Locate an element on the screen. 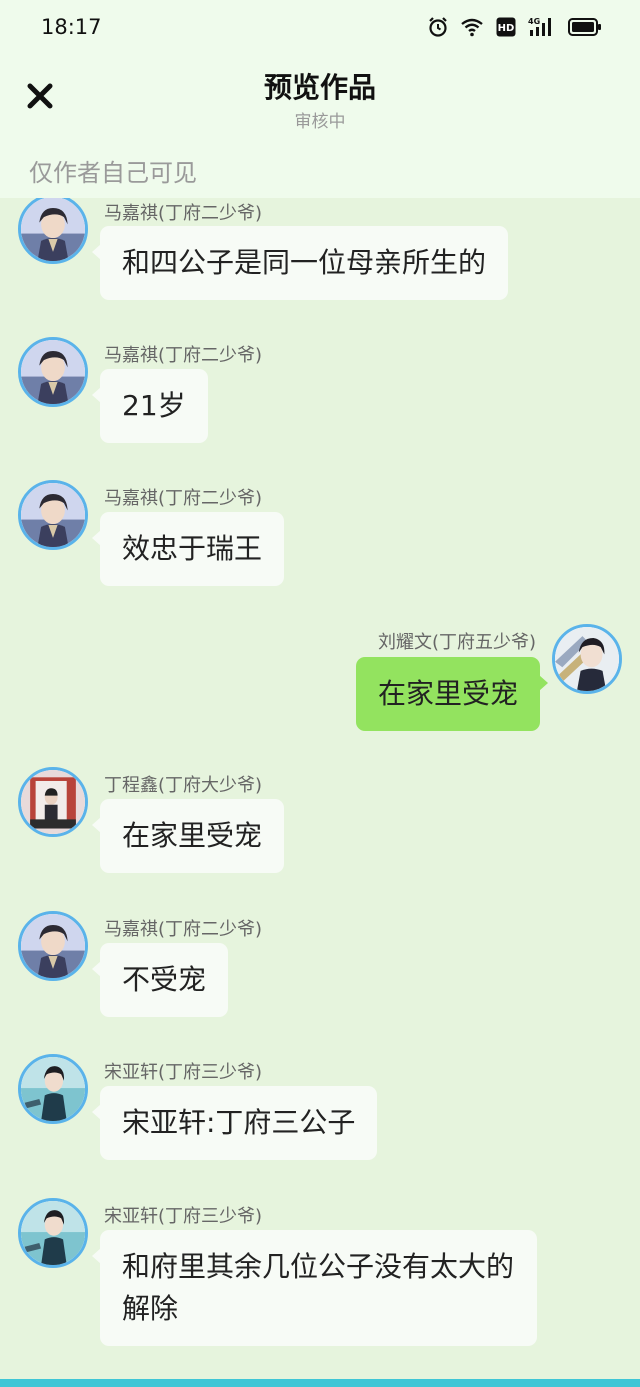  message-bubble: 和四公子是同一位母亲所生的 is located at coordinates (300, 263).